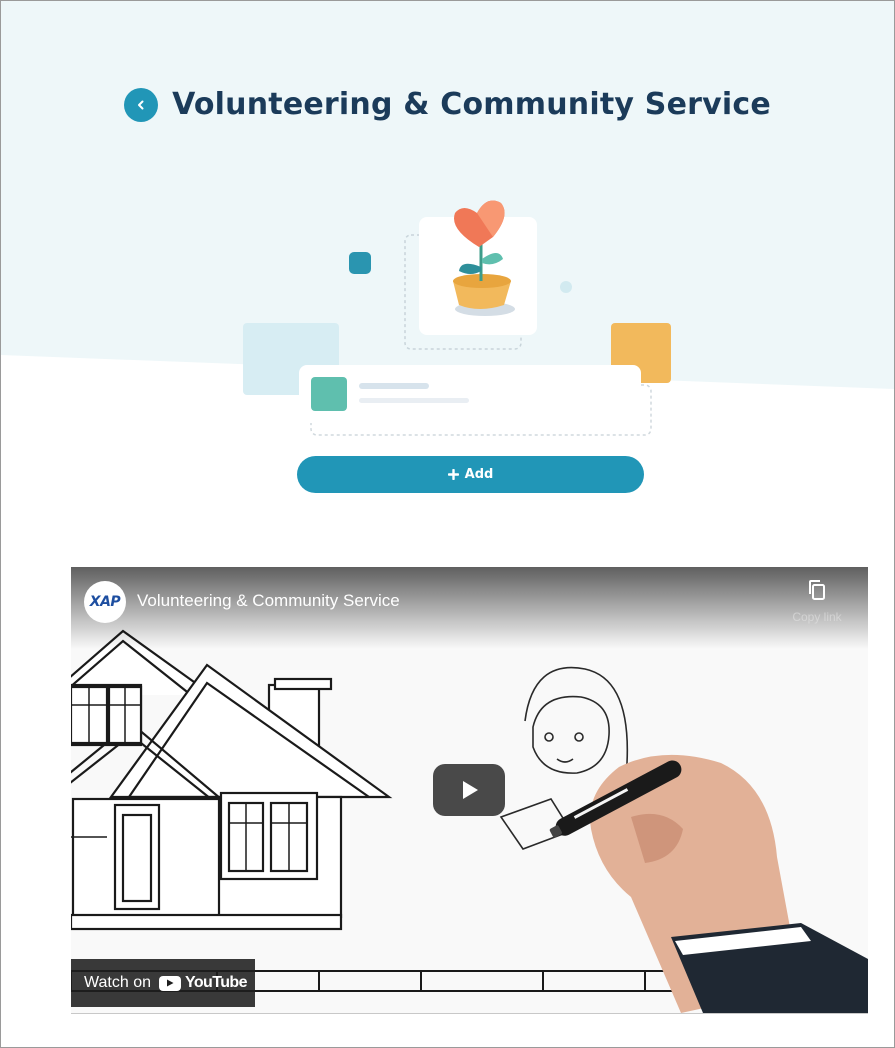 This screenshot has width=895, height=1048. I want to click on watch-on-youtube-button: Watch on YouTube, so click(163, 983).